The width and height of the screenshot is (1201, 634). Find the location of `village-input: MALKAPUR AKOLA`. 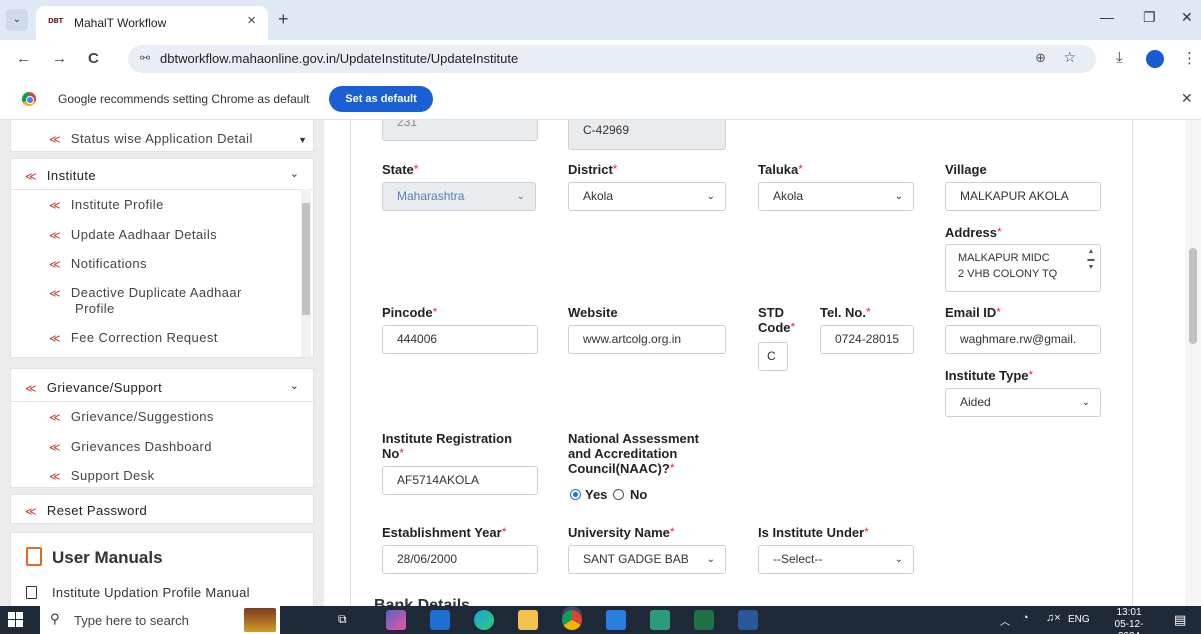

village-input: MALKAPUR AKOLA is located at coordinates (1023, 196).